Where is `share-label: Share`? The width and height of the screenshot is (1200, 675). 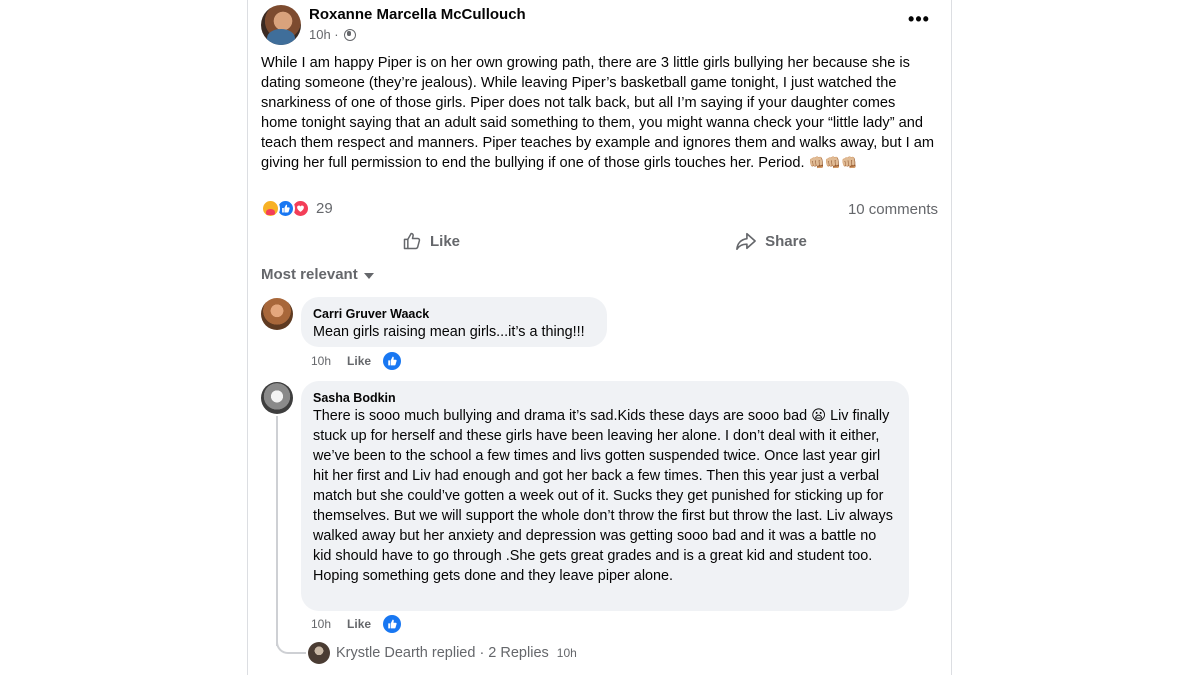 share-label: Share is located at coordinates (786, 241).